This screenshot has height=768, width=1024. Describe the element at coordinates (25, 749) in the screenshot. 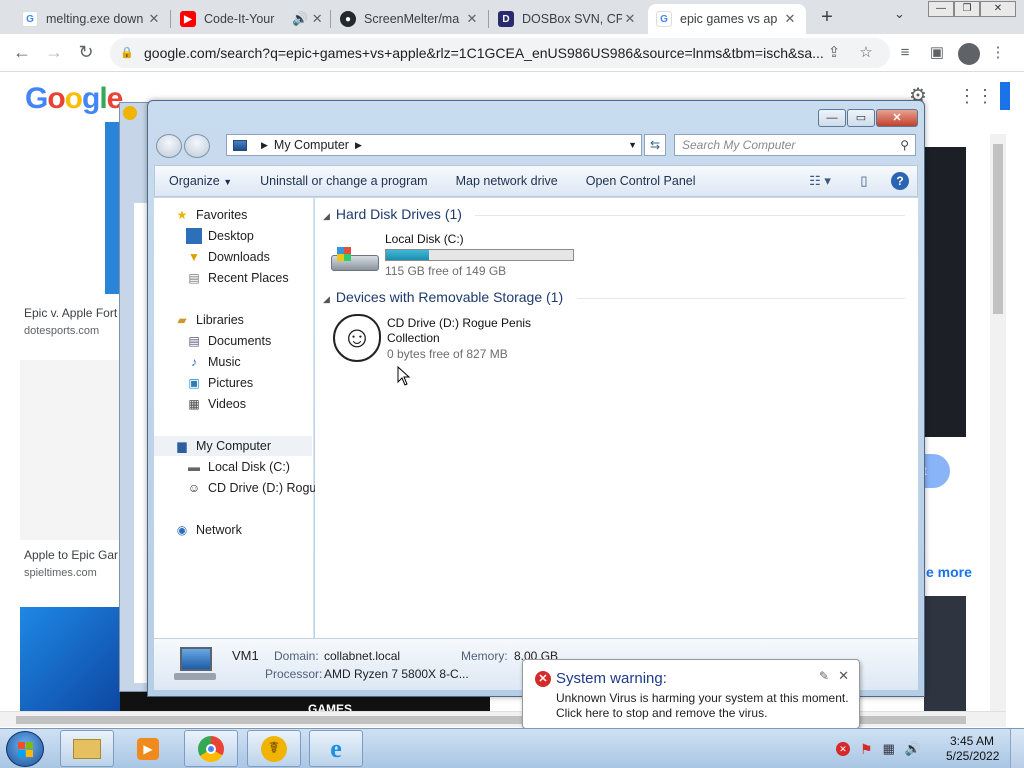

I see `start-button` at that location.